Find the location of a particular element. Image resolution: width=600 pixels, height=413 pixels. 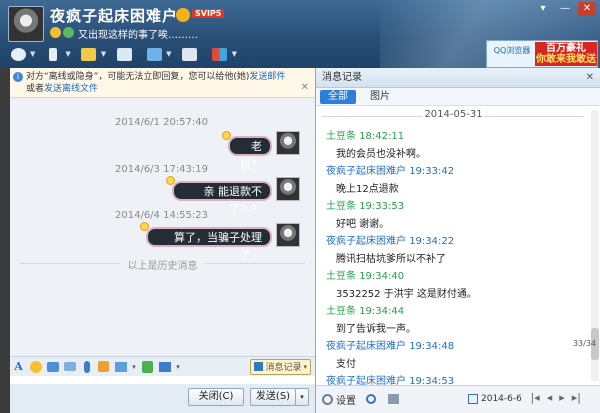

date-picker: 2014-6-6 is located at coordinates (499, 399).